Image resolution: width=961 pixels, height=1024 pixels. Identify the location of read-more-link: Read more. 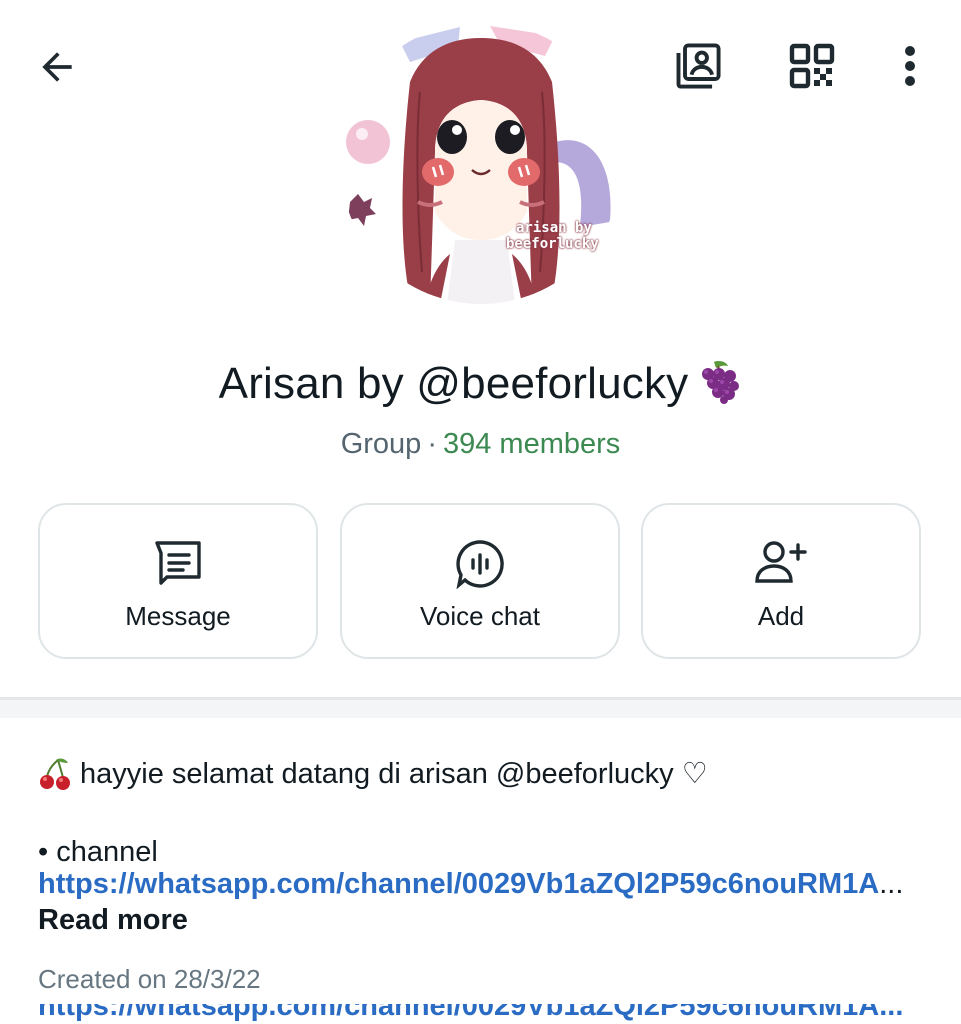
(113, 920).